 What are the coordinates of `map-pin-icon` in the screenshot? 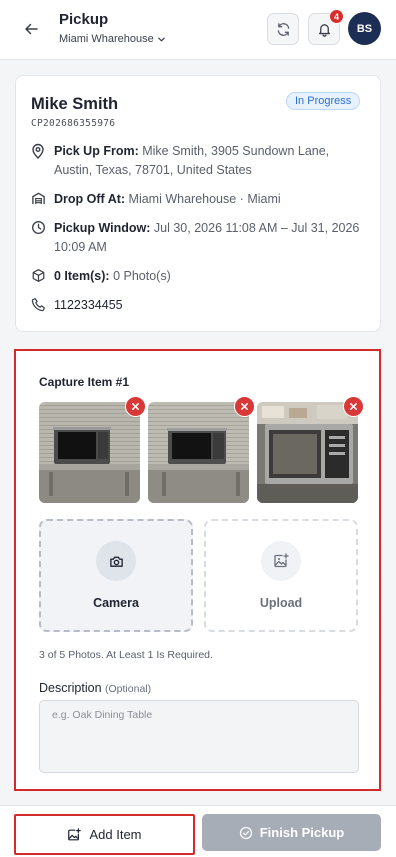 It's located at (39, 161).